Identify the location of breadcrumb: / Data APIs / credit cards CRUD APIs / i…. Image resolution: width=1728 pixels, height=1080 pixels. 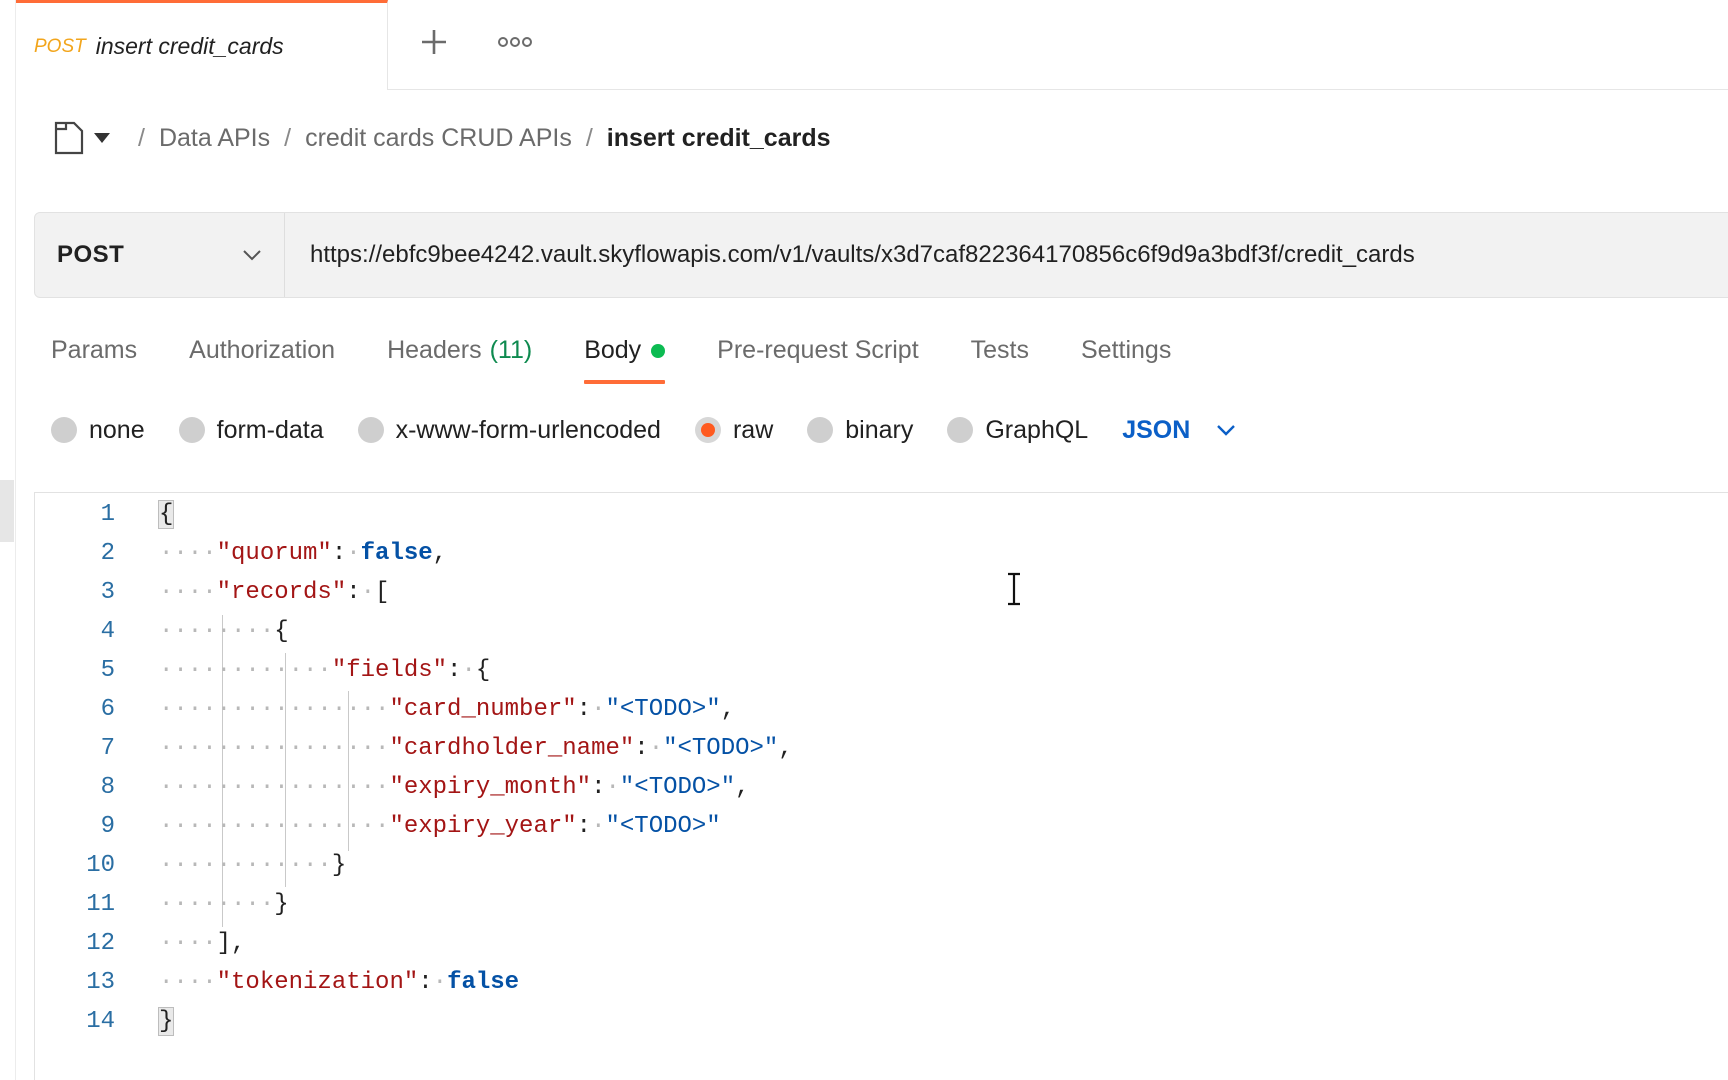
(442, 138).